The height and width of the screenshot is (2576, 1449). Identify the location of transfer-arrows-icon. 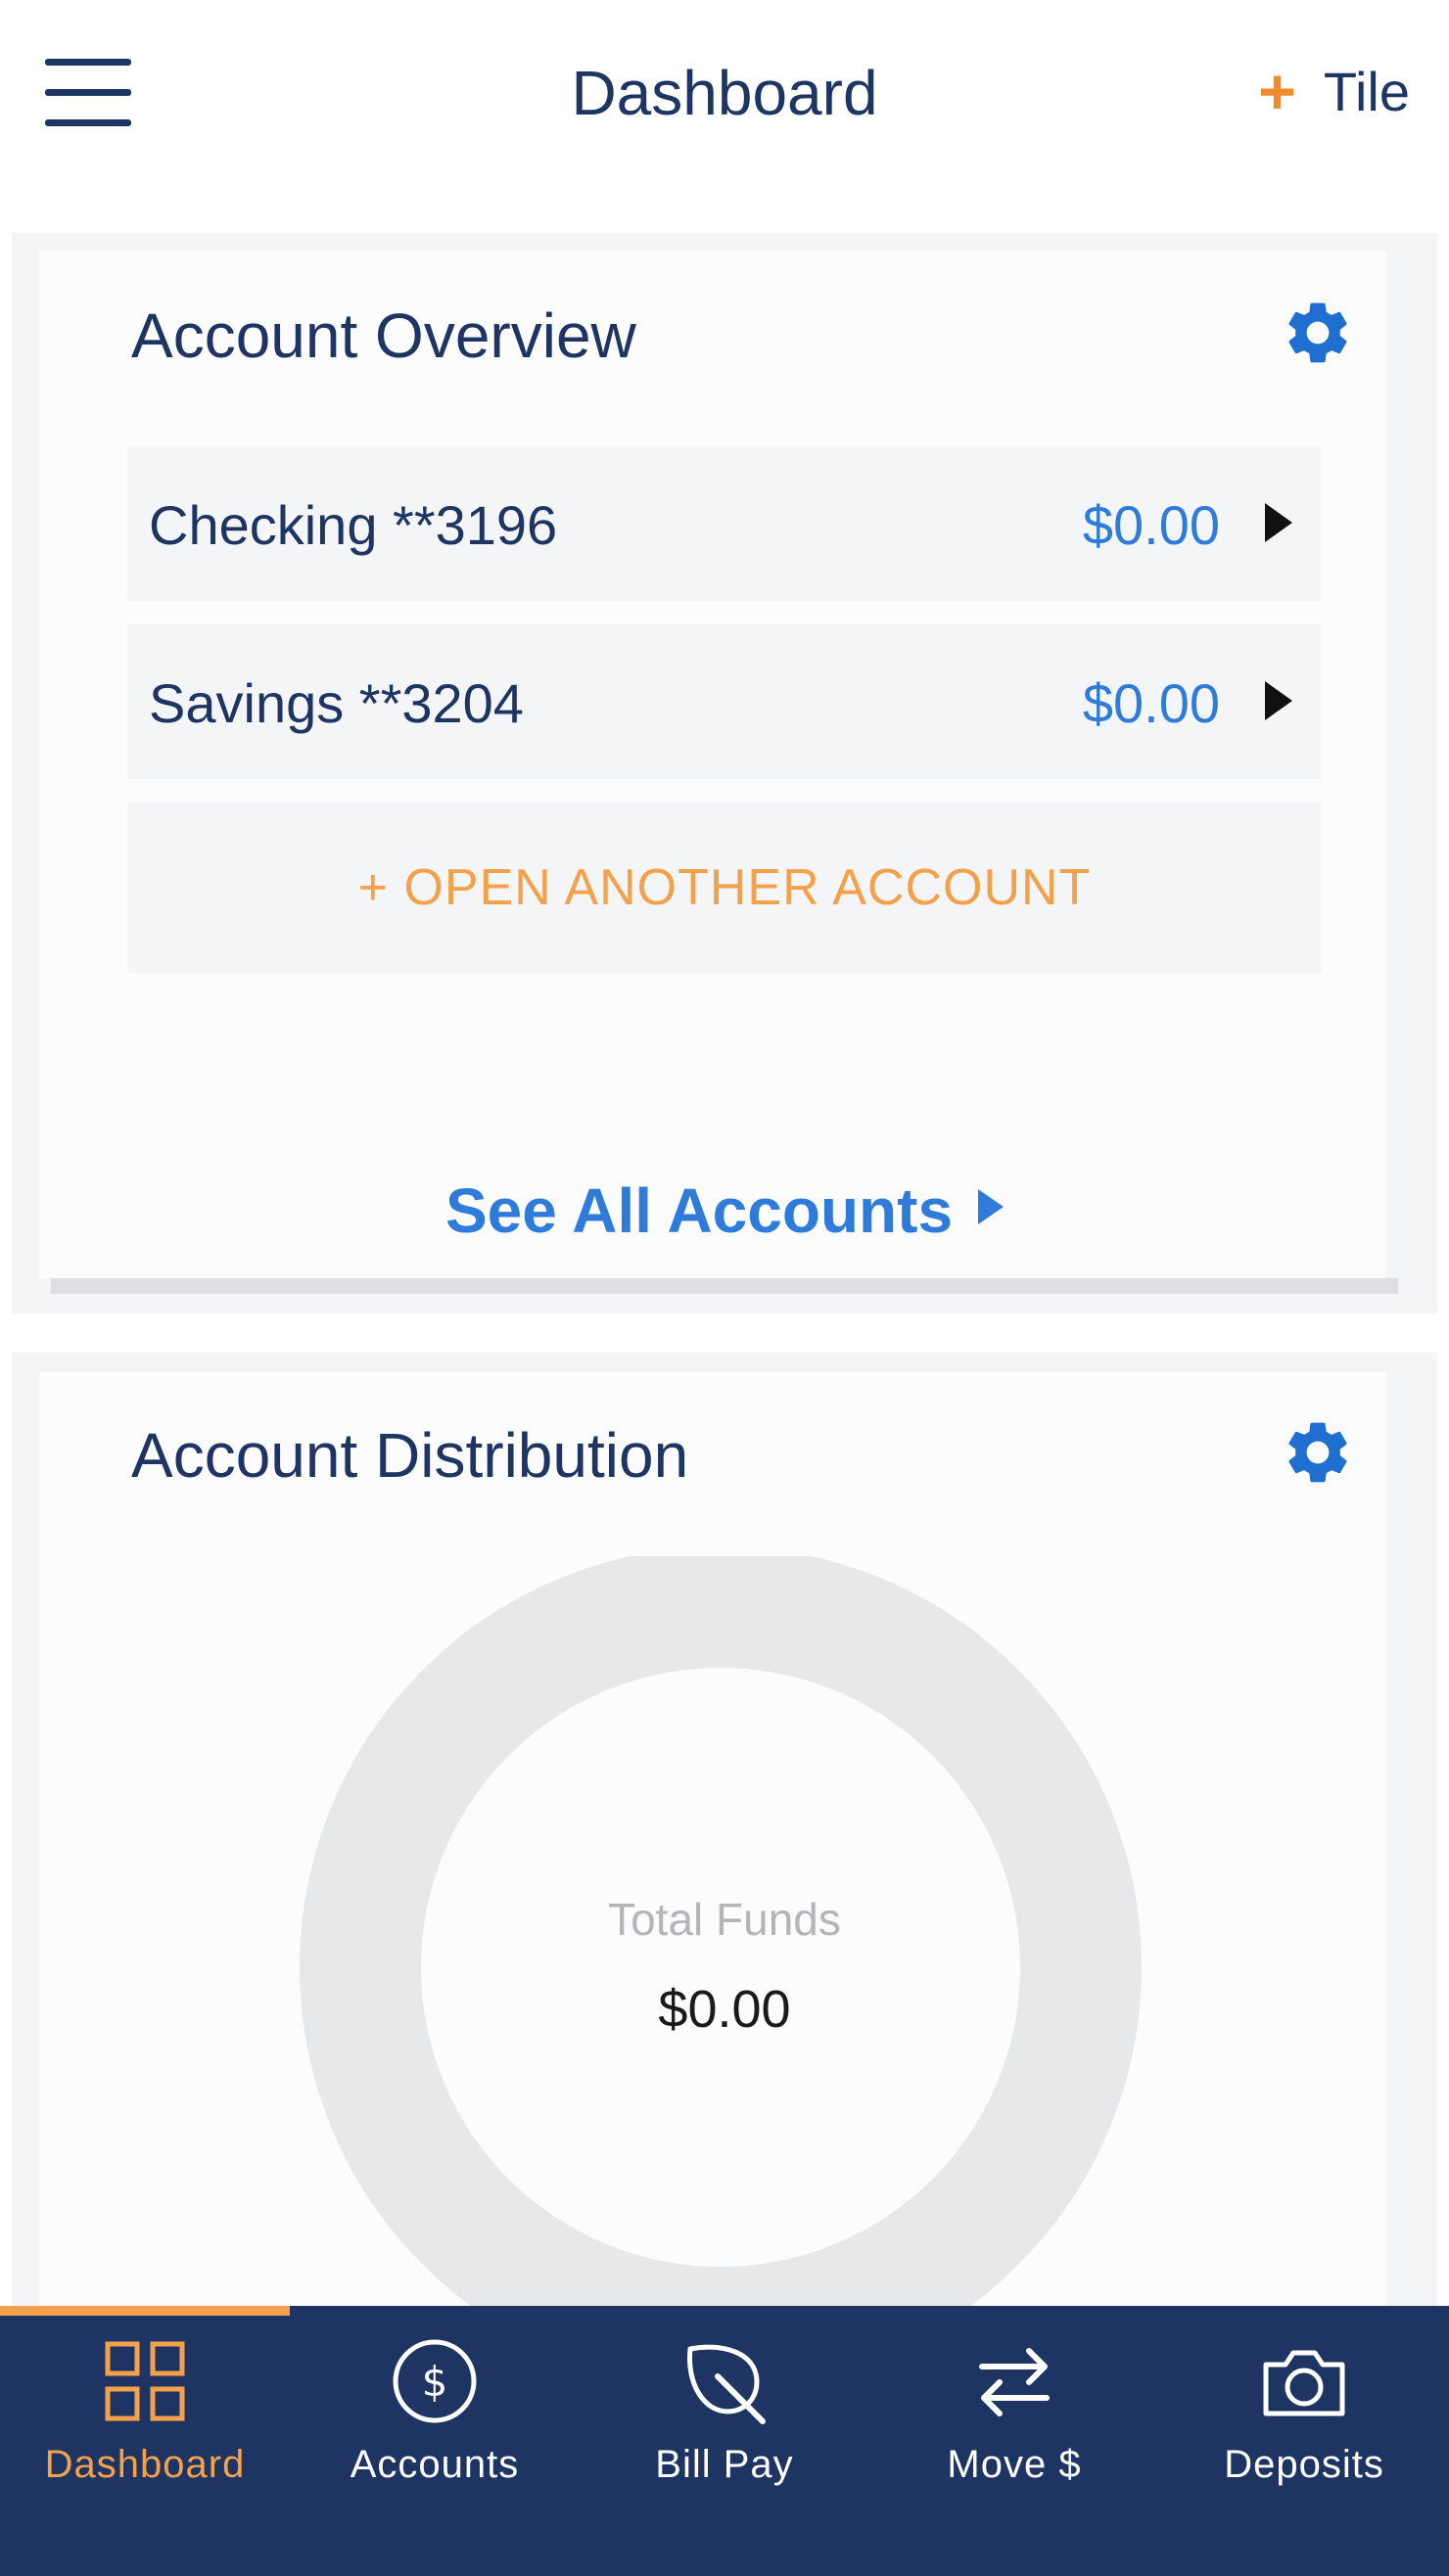
(1014, 2382).